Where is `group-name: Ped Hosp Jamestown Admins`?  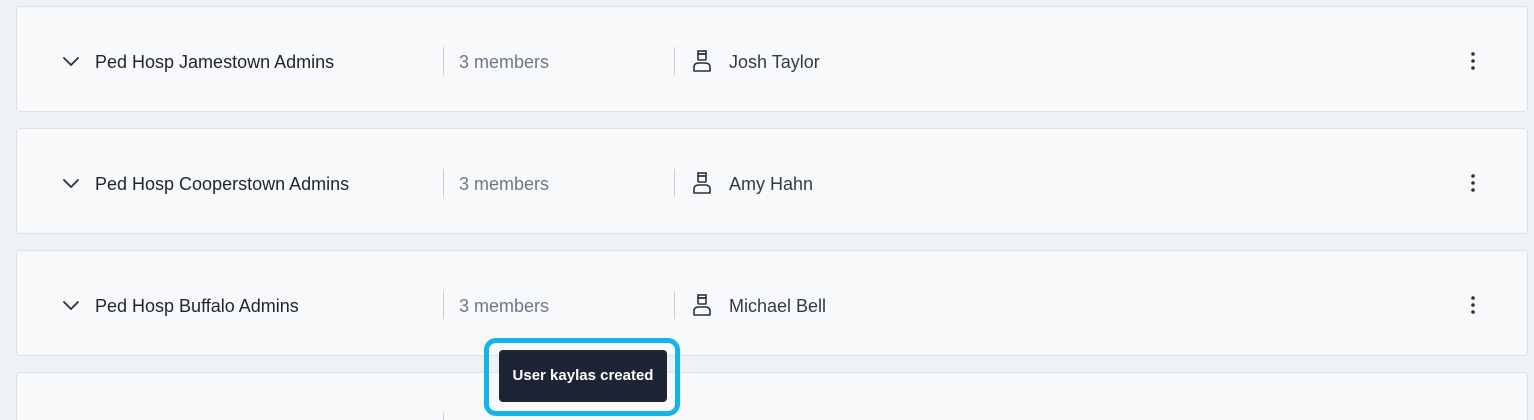
group-name: Ped Hosp Jamestown Admins is located at coordinates (215, 62).